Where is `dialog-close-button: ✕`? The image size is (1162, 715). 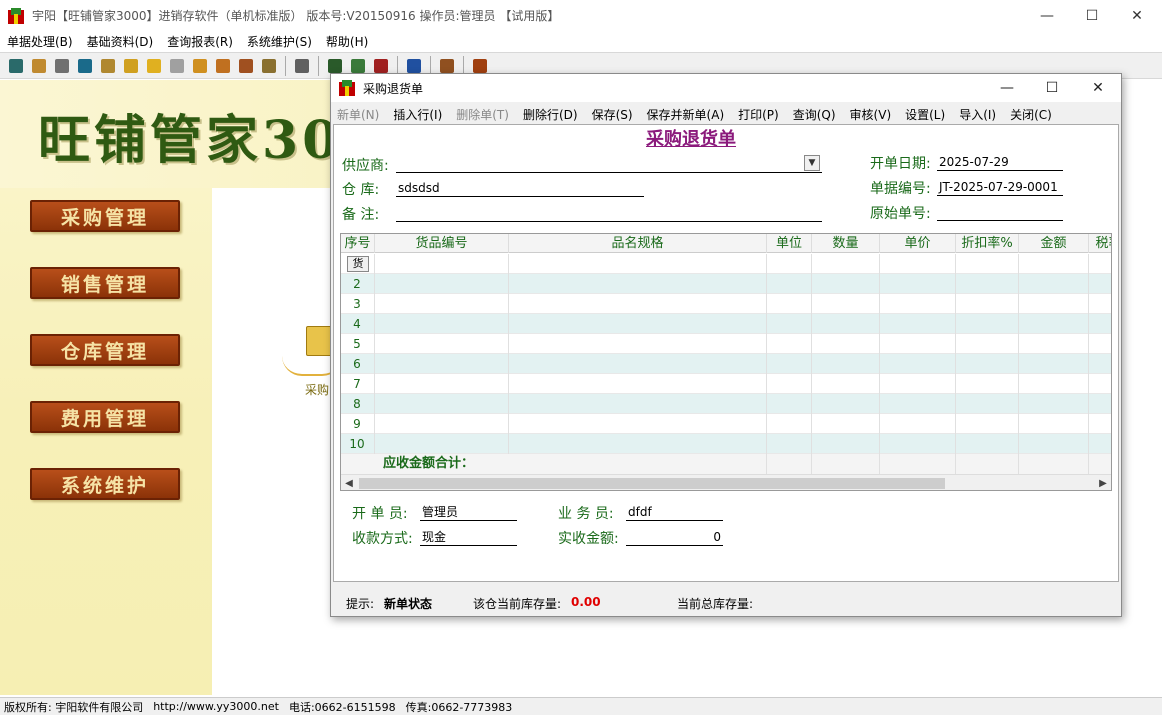
dialog-close-button: ✕ is located at coordinates (1098, 88).